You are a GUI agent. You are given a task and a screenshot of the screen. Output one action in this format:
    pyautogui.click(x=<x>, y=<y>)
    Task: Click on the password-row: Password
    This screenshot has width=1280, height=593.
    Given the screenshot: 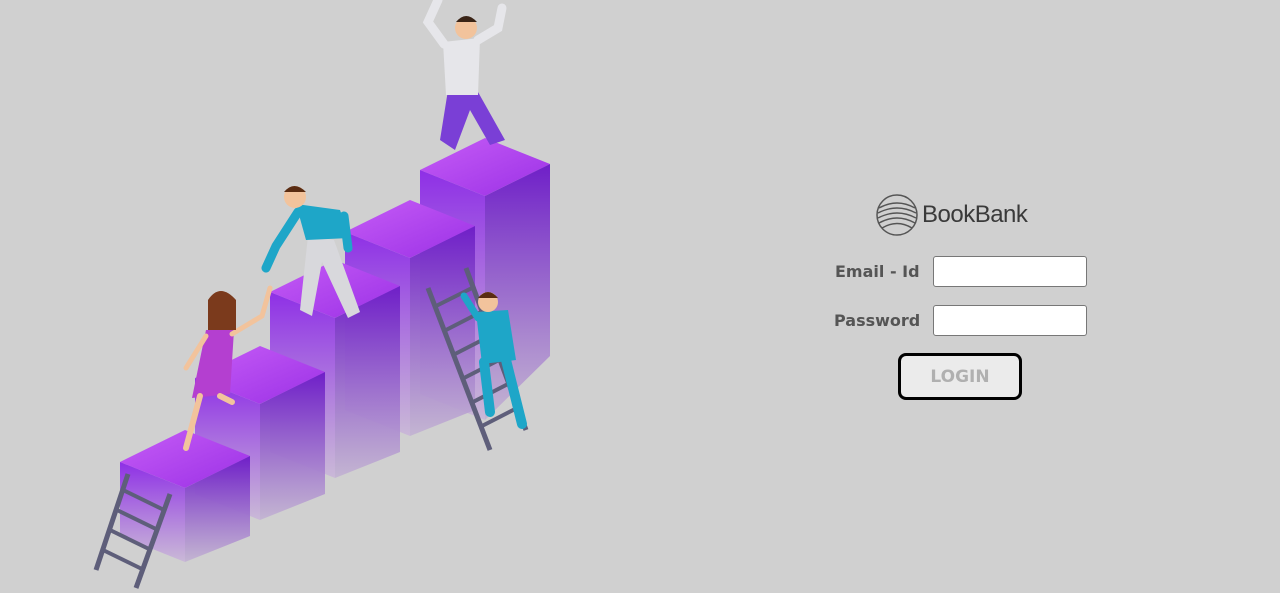 What is the action you would take?
    pyautogui.click(x=958, y=320)
    